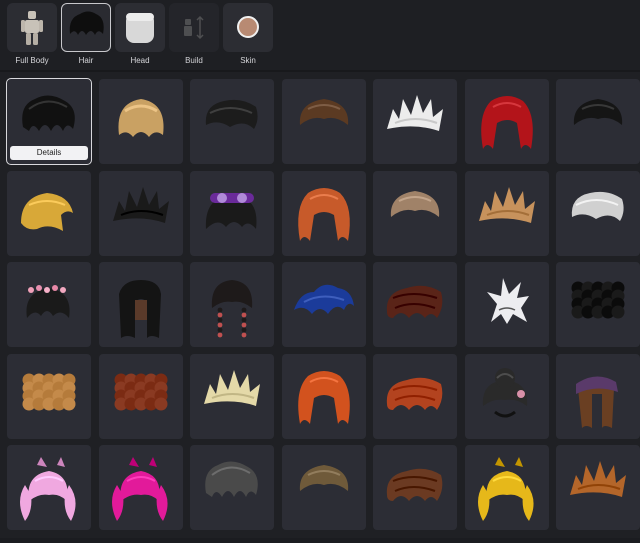 The width and height of the screenshot is (640, 543). I want to click on blonde-side-hair-thumbnail, so click(47, 211).